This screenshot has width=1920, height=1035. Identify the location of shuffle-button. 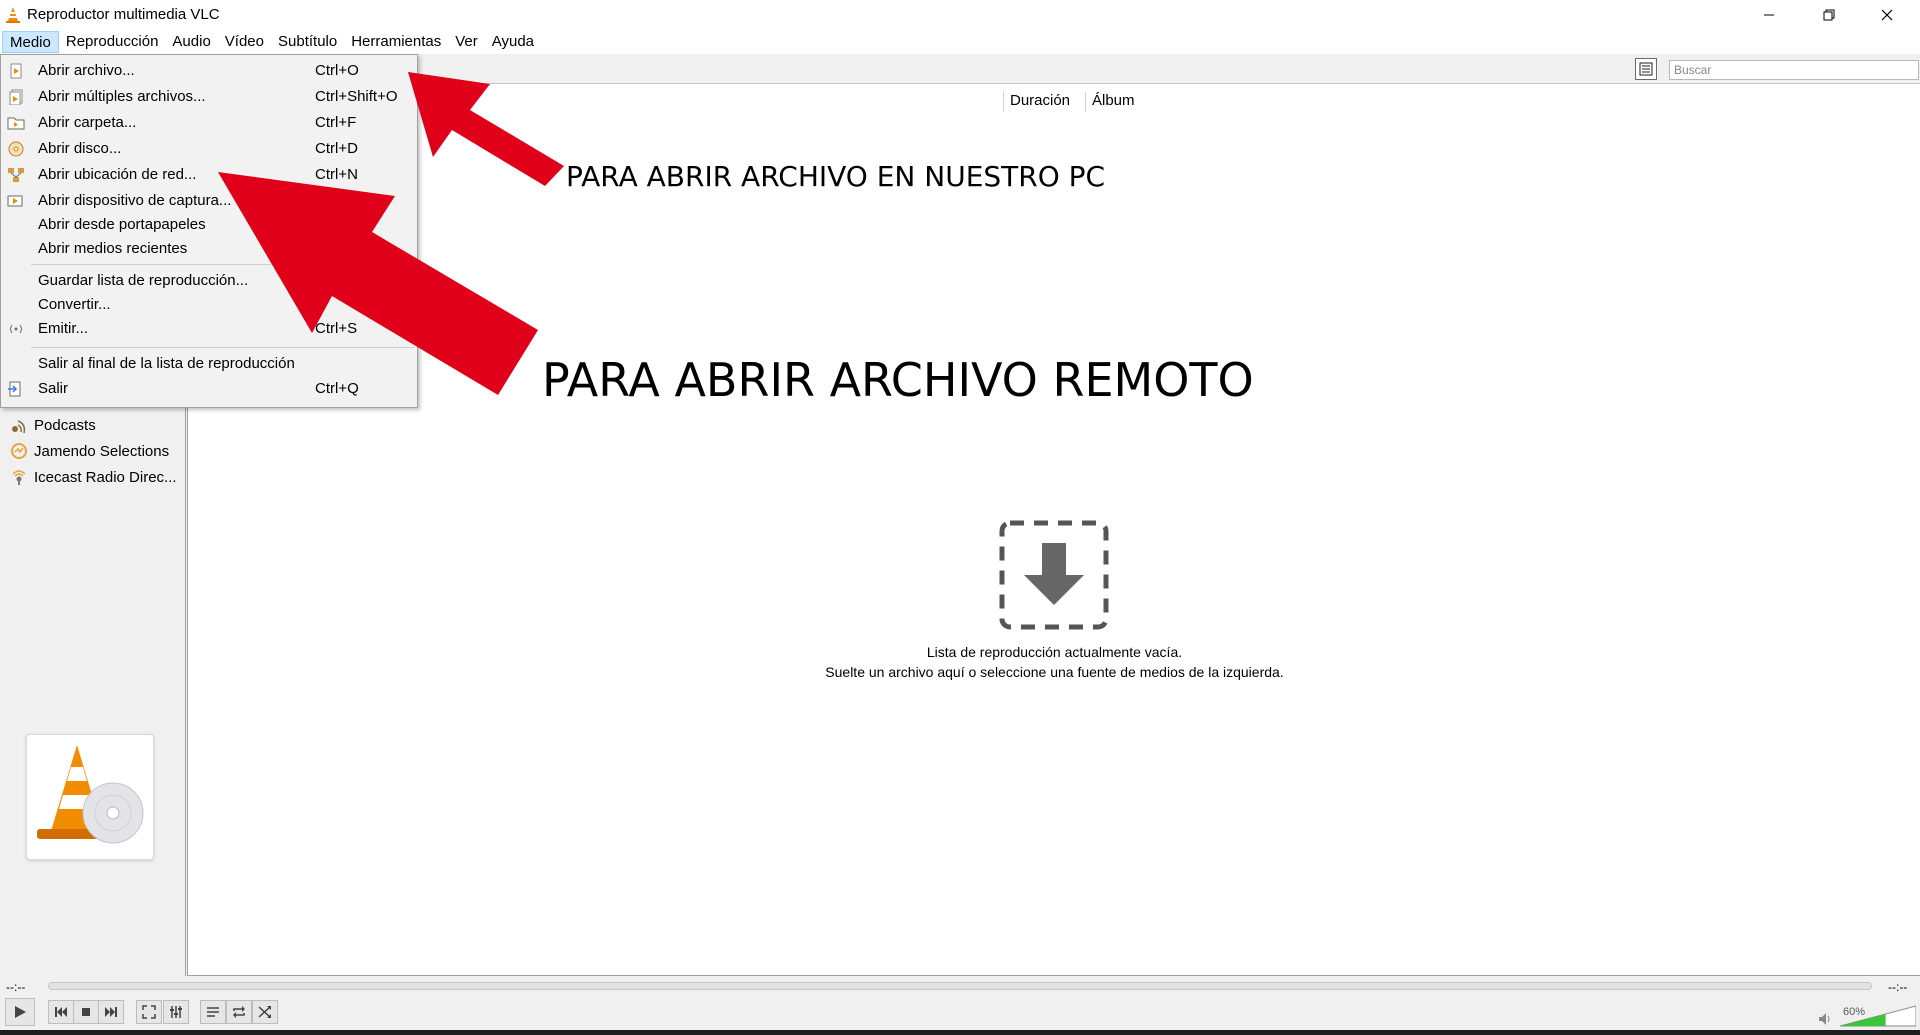
(265, 1012).